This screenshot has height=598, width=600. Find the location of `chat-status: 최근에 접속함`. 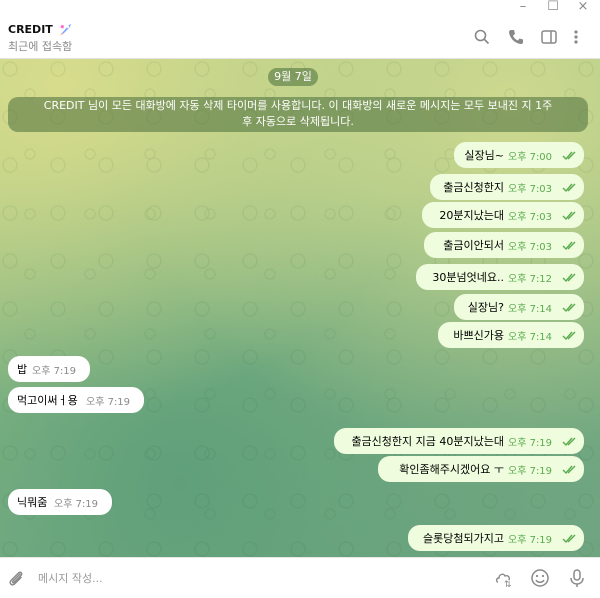

chat-status: 최근에 접속함 is located at coordinates (40, 46).